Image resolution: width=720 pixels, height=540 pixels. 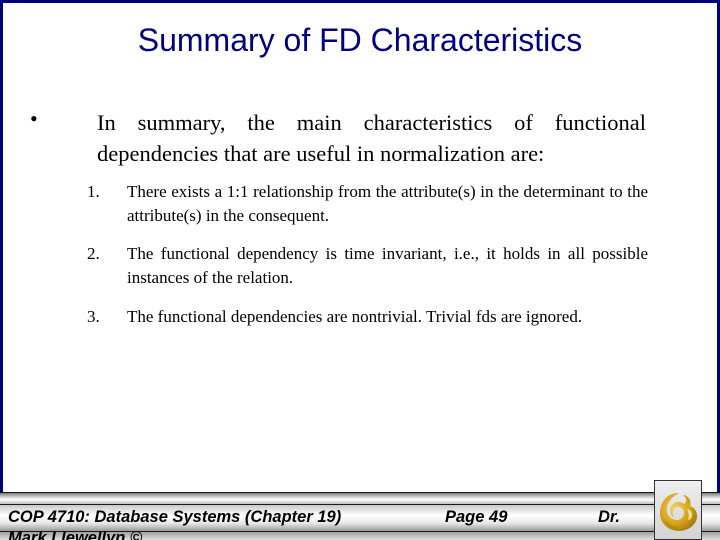 What do you see at coordinates (476, 517) in the screenshot?
I see `footer-page-number: Page 49` at bounding box center [476, 517].